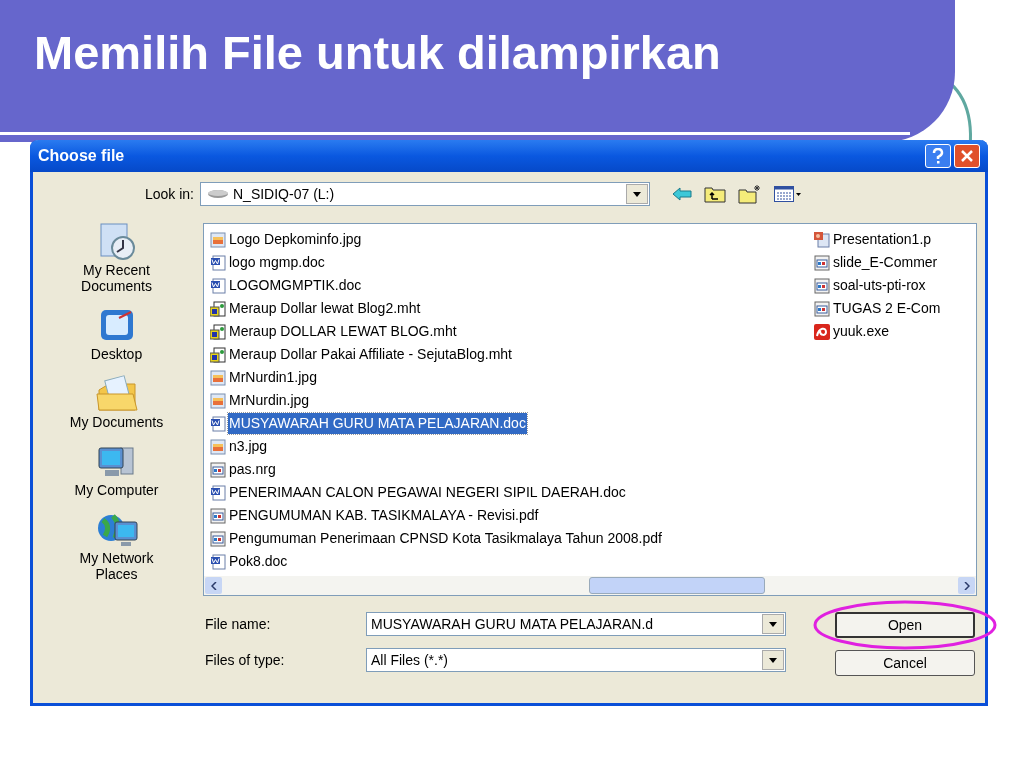 This screenshot has width=1024, height=768. Describe the element at coordinates (245, 660) in the screenshot. I see `file-type-label: Files of type:` at that location.